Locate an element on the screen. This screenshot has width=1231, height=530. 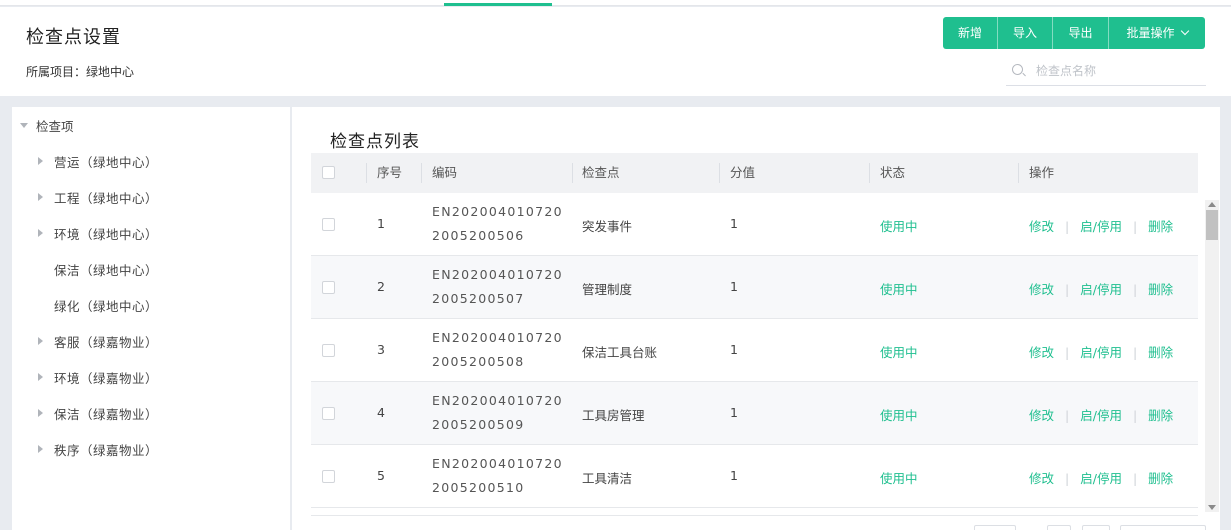
pagination-jump-input is located at coordinates (1163, 527).